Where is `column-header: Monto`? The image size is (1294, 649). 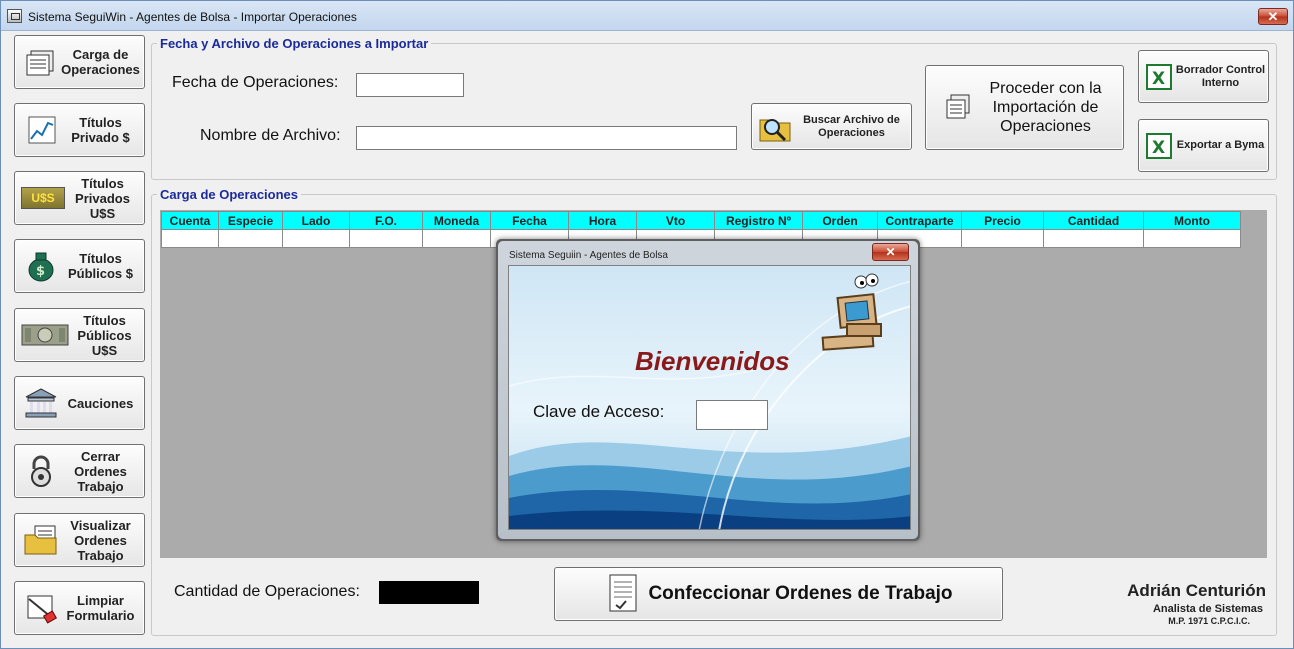
column-header: Monto is located at coordinates (1192, 220).